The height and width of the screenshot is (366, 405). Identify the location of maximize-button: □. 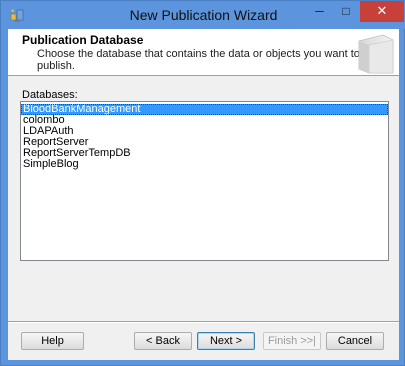
(346, 11).